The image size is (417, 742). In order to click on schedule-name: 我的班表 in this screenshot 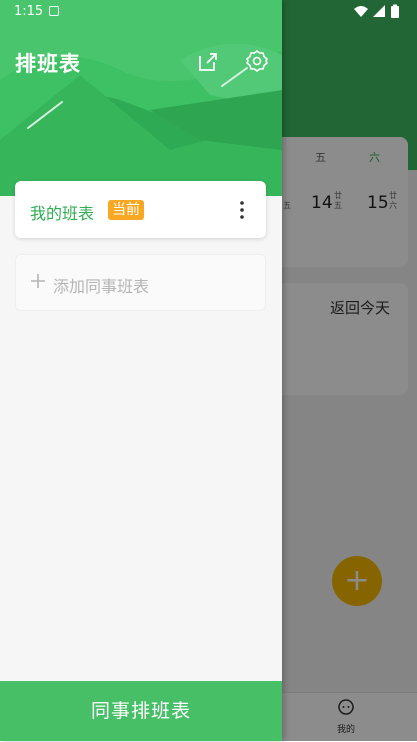, I will do `click(62, 213)`.